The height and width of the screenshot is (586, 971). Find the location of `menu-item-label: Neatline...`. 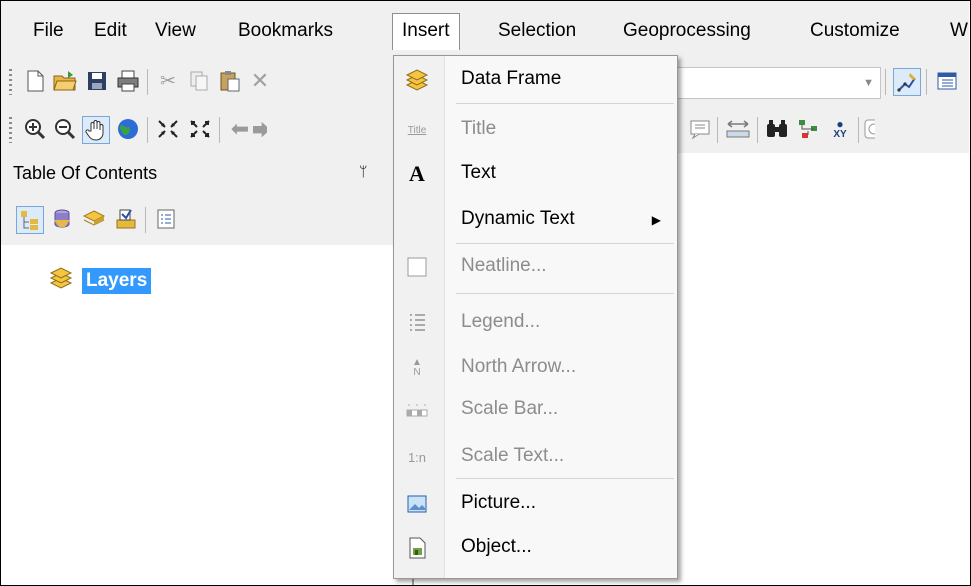

menu-item-label: Neatline... is located at coordinates (504, 265).